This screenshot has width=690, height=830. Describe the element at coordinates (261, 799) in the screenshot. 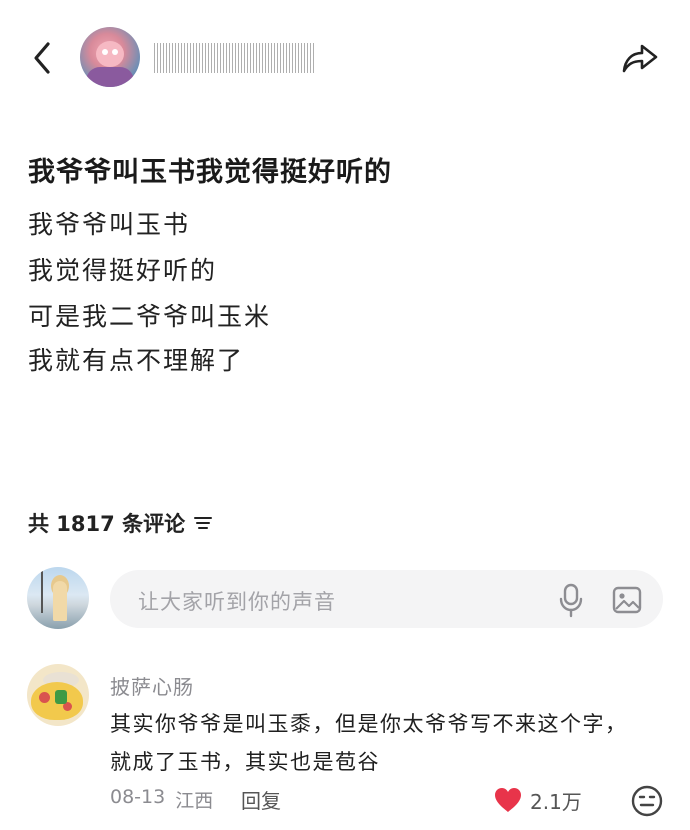

I see `reply-button: 回复` at that location.